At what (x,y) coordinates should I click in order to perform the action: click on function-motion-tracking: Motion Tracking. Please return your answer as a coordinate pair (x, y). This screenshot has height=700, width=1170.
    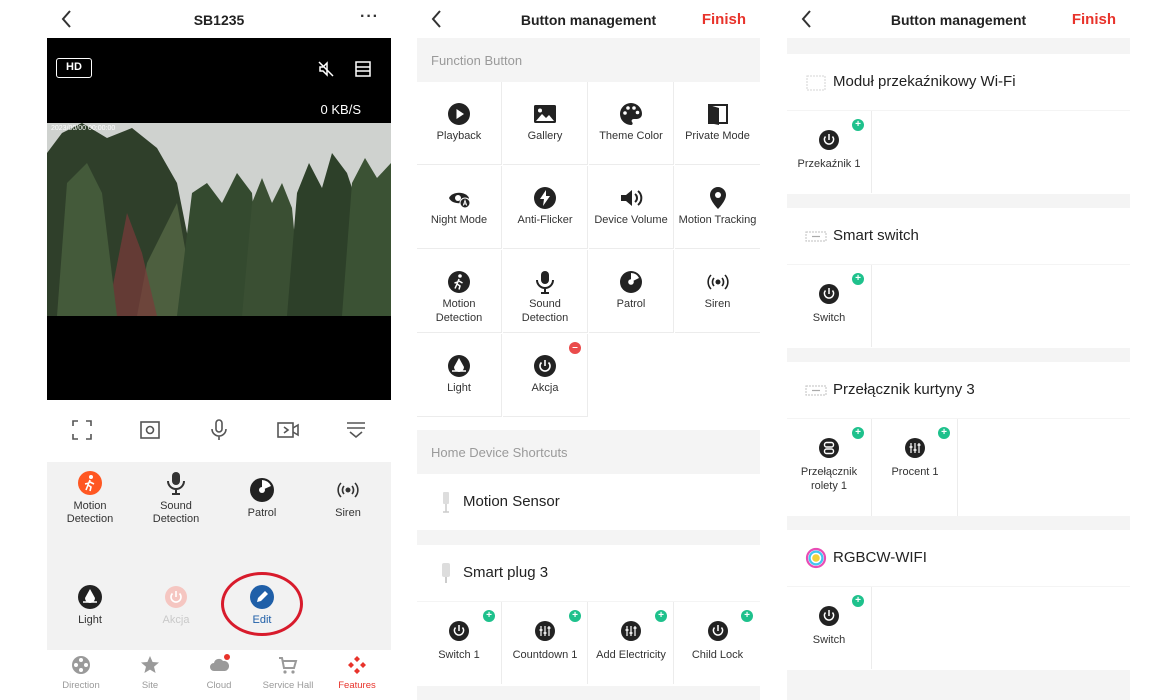
    Looking at the image, I should click on (717, 207).